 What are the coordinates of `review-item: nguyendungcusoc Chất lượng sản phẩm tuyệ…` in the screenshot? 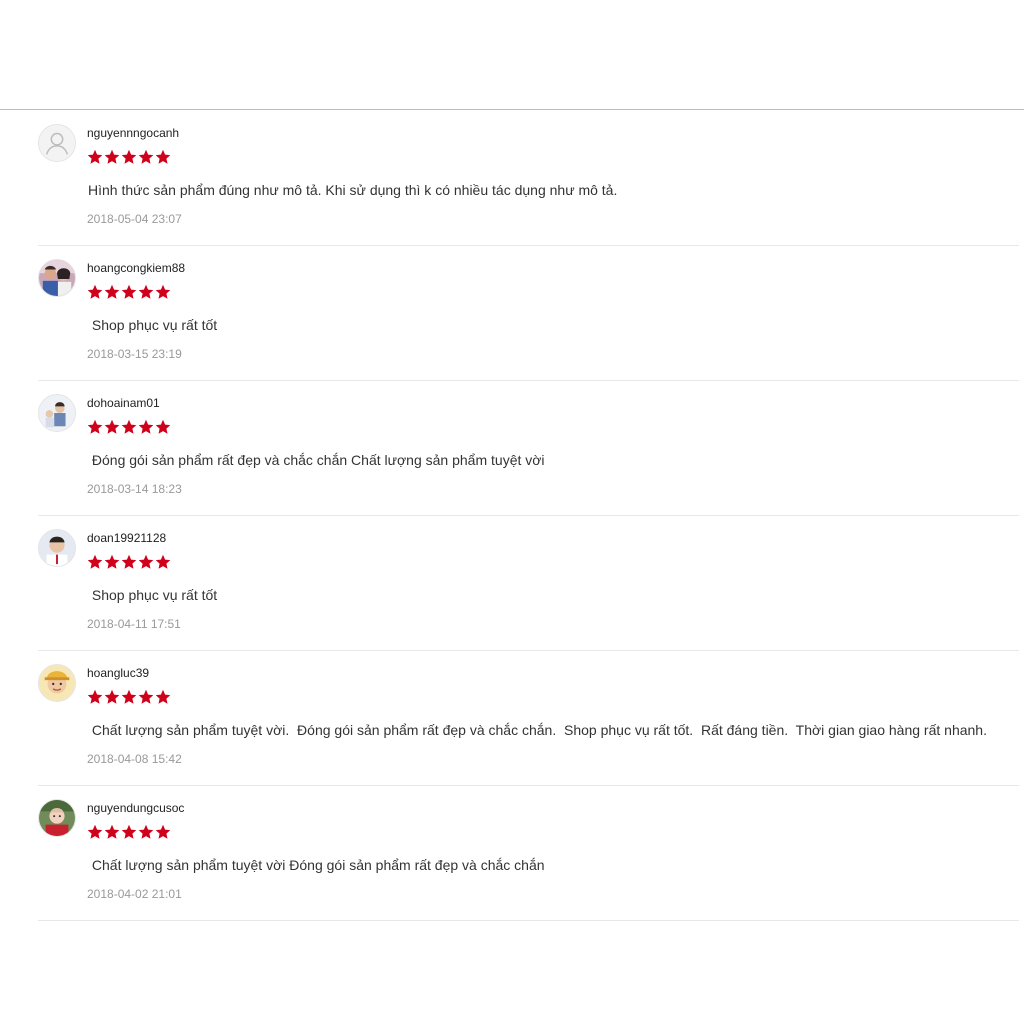 It's located at (528, 853).